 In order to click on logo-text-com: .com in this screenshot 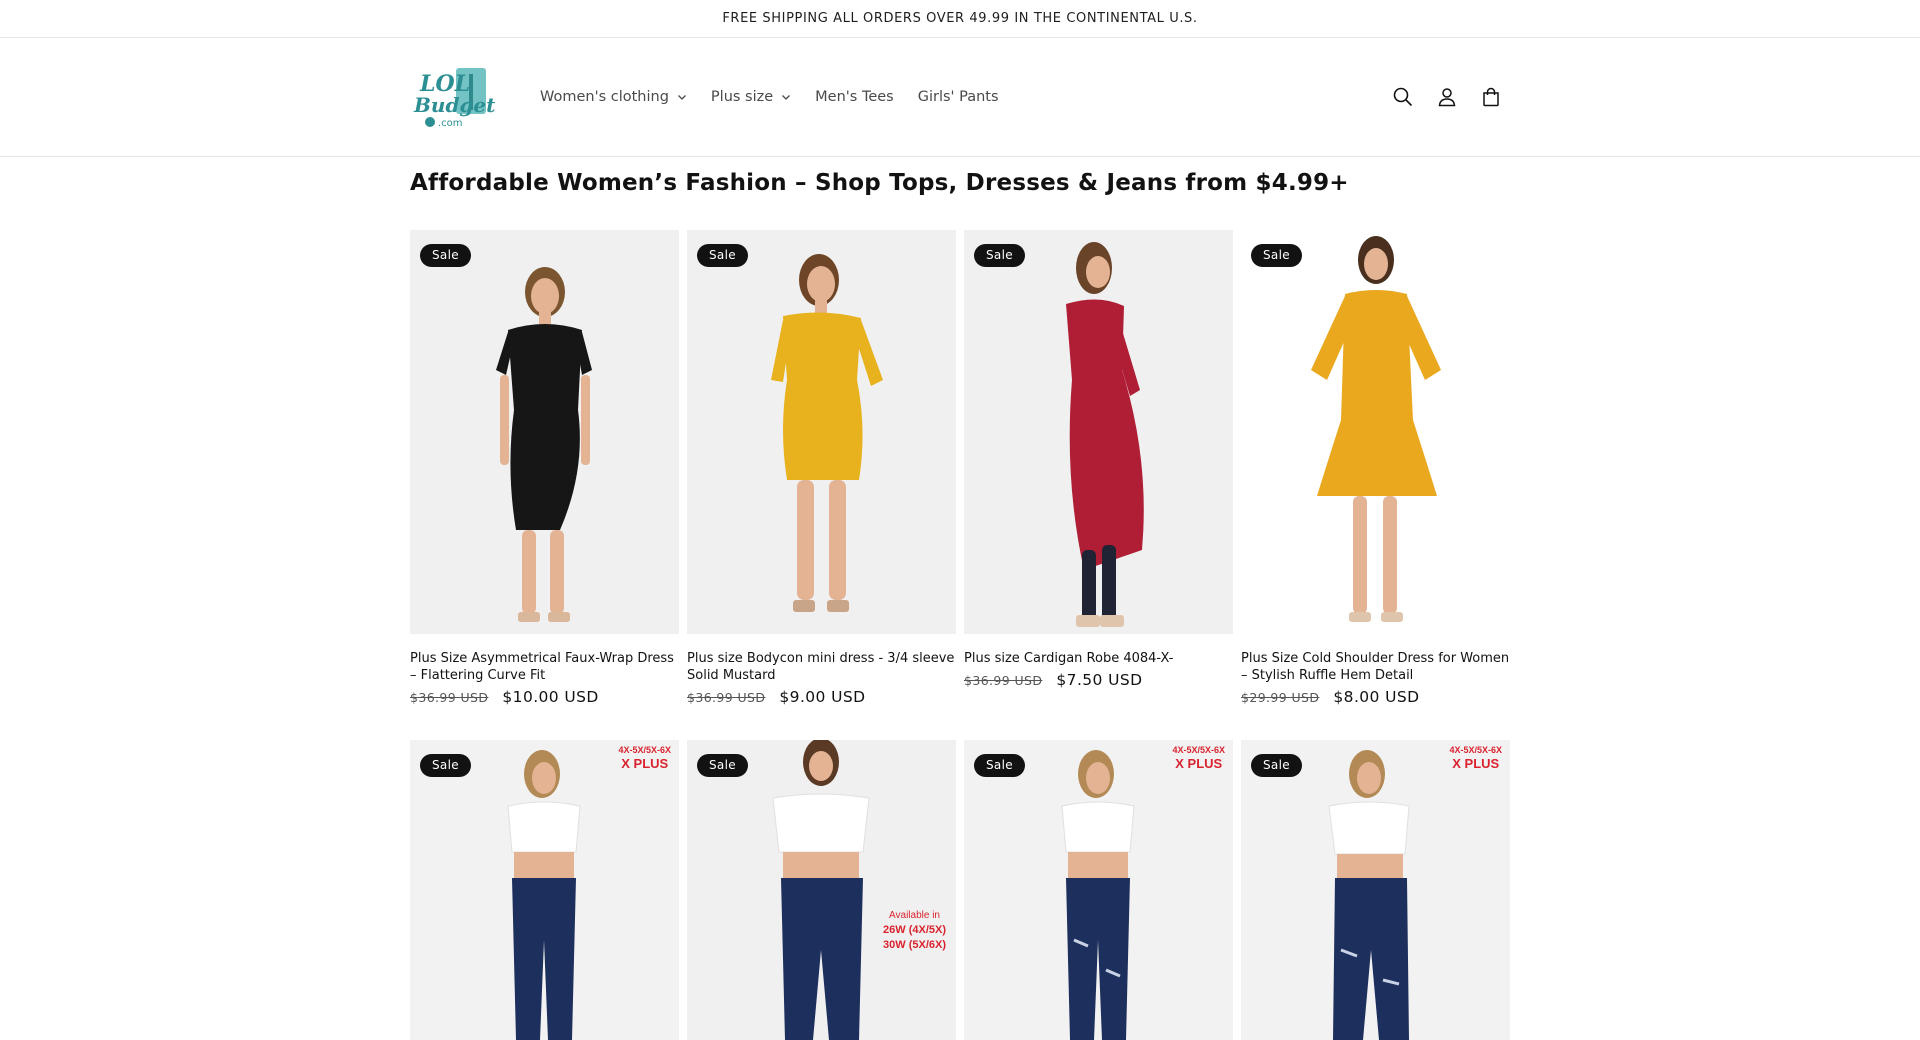, I will do `click(450, 123)`.